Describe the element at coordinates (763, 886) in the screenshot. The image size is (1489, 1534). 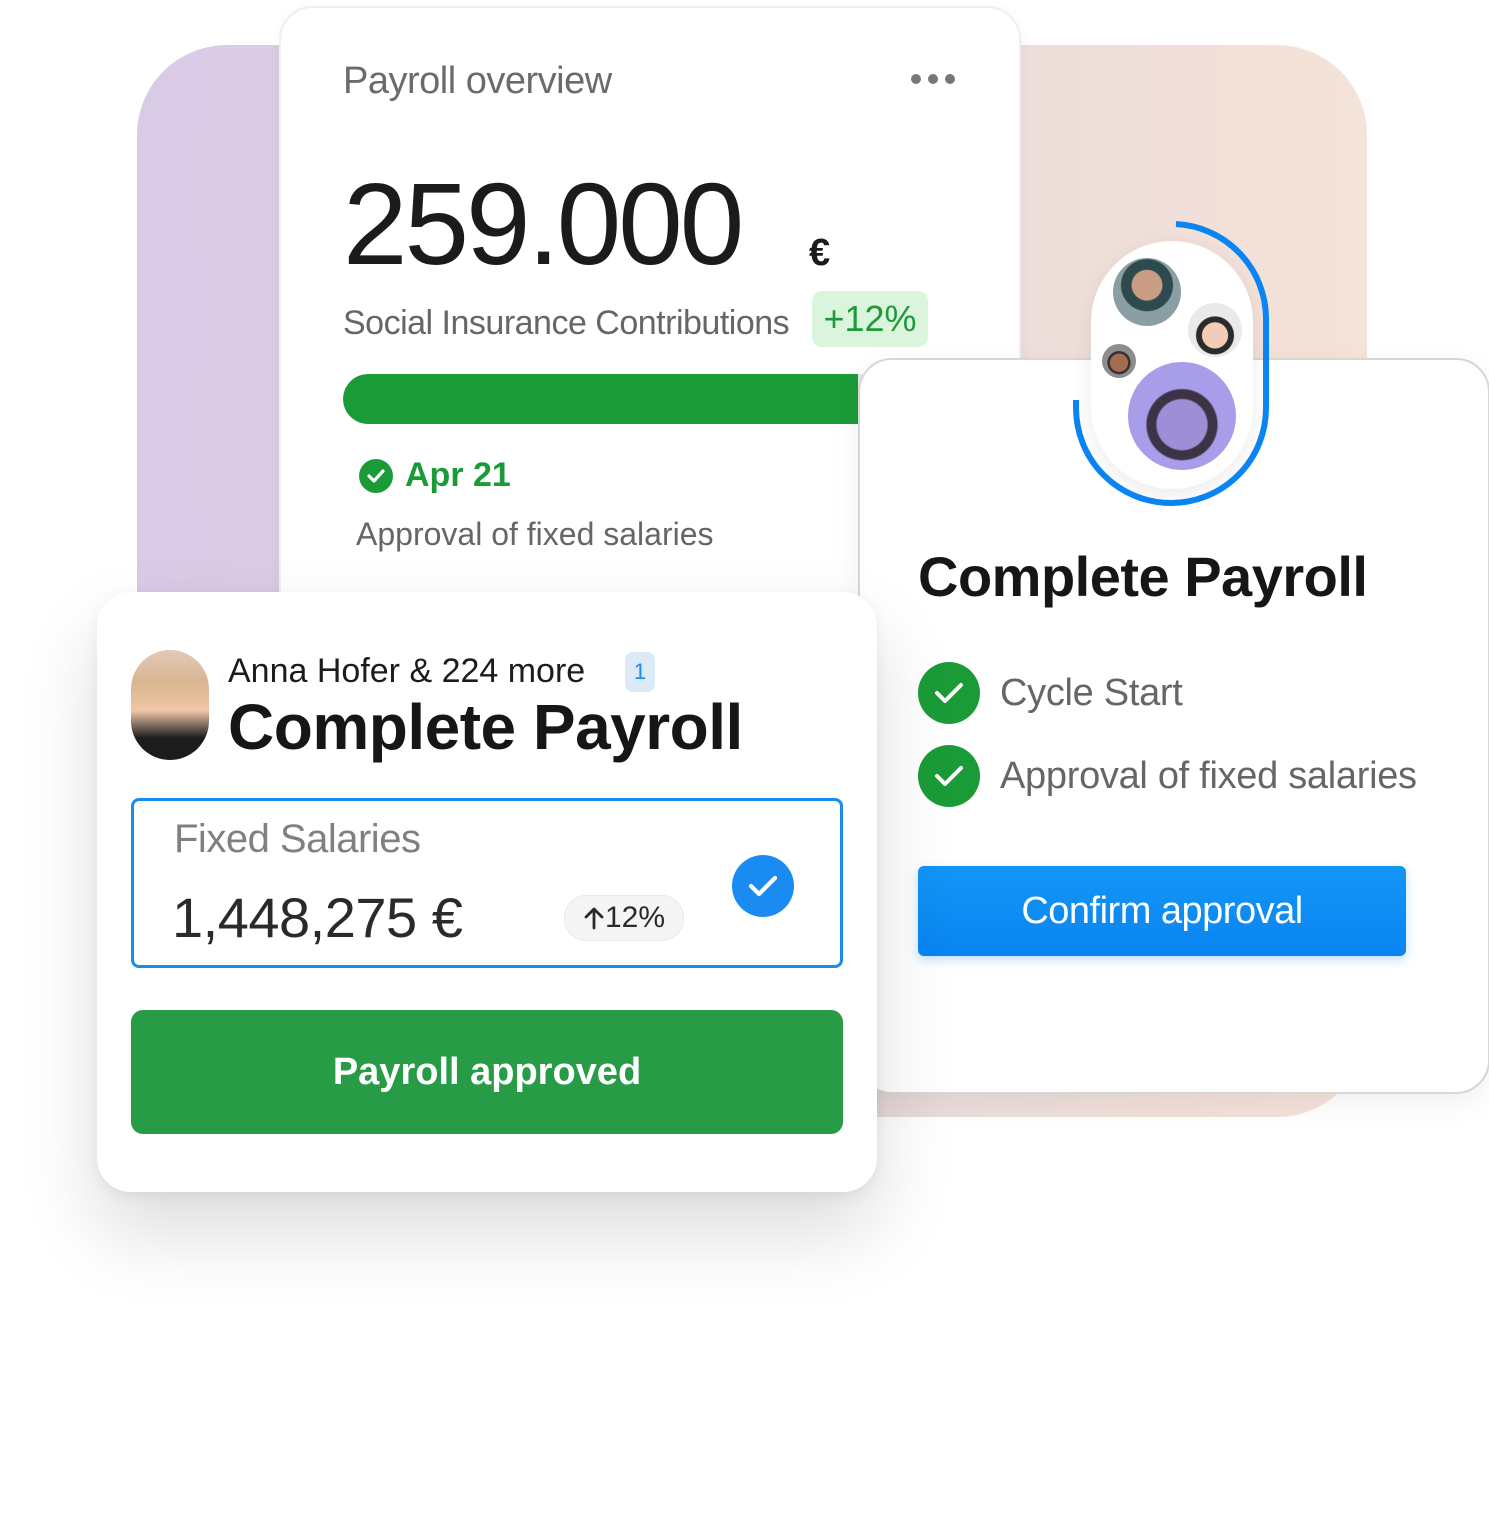
I see `selected-check-icon` at that location.